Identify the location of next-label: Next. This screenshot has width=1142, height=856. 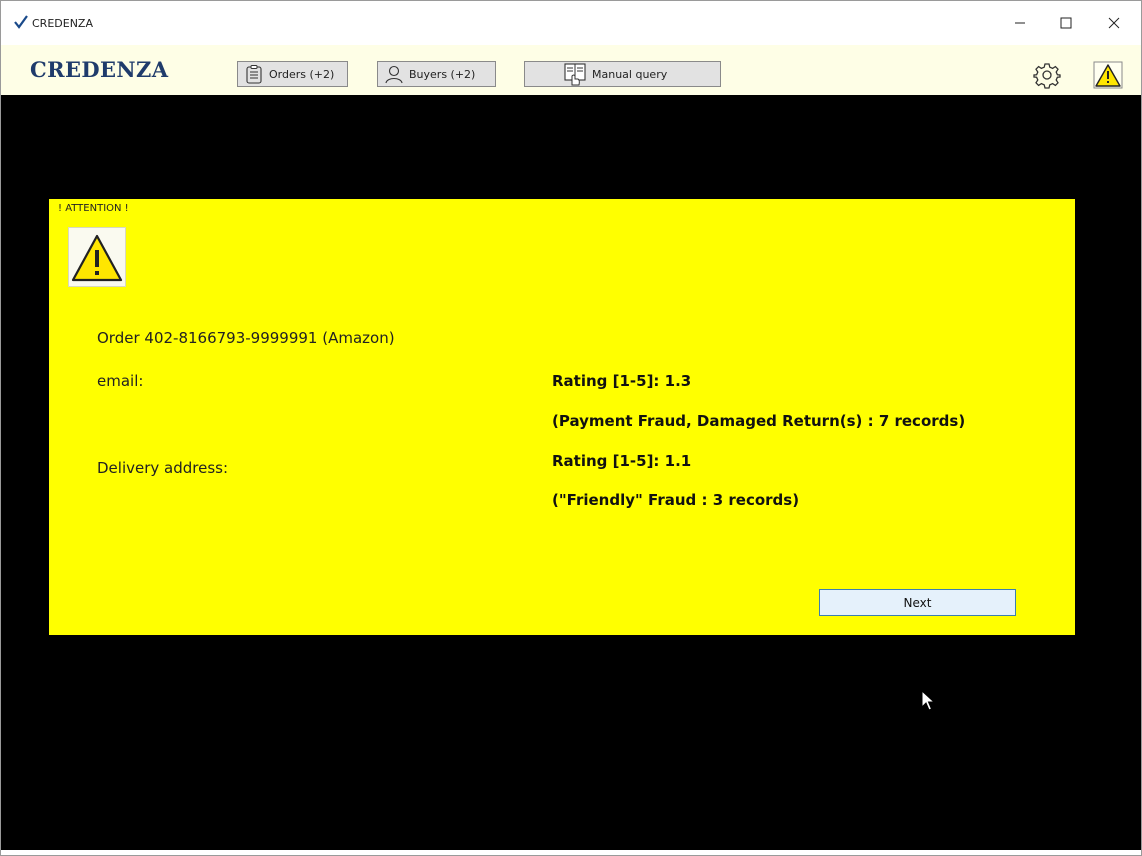
(917, 602).